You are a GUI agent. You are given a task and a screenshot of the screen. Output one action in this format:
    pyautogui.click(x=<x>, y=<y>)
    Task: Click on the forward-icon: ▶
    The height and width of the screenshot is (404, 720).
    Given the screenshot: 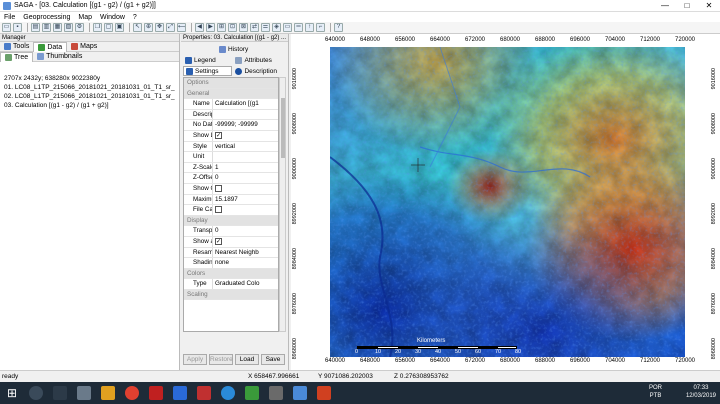 What is the action you would take?
    pyautogui.click(x=210, y=27)
    